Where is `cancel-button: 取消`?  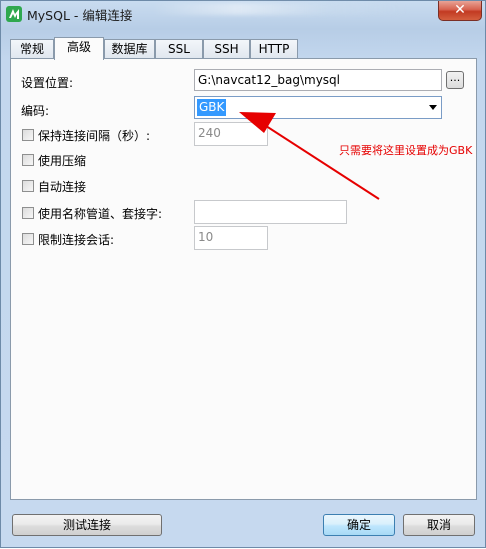
cancel-button: 取消 is located at coordinates (439, 525).